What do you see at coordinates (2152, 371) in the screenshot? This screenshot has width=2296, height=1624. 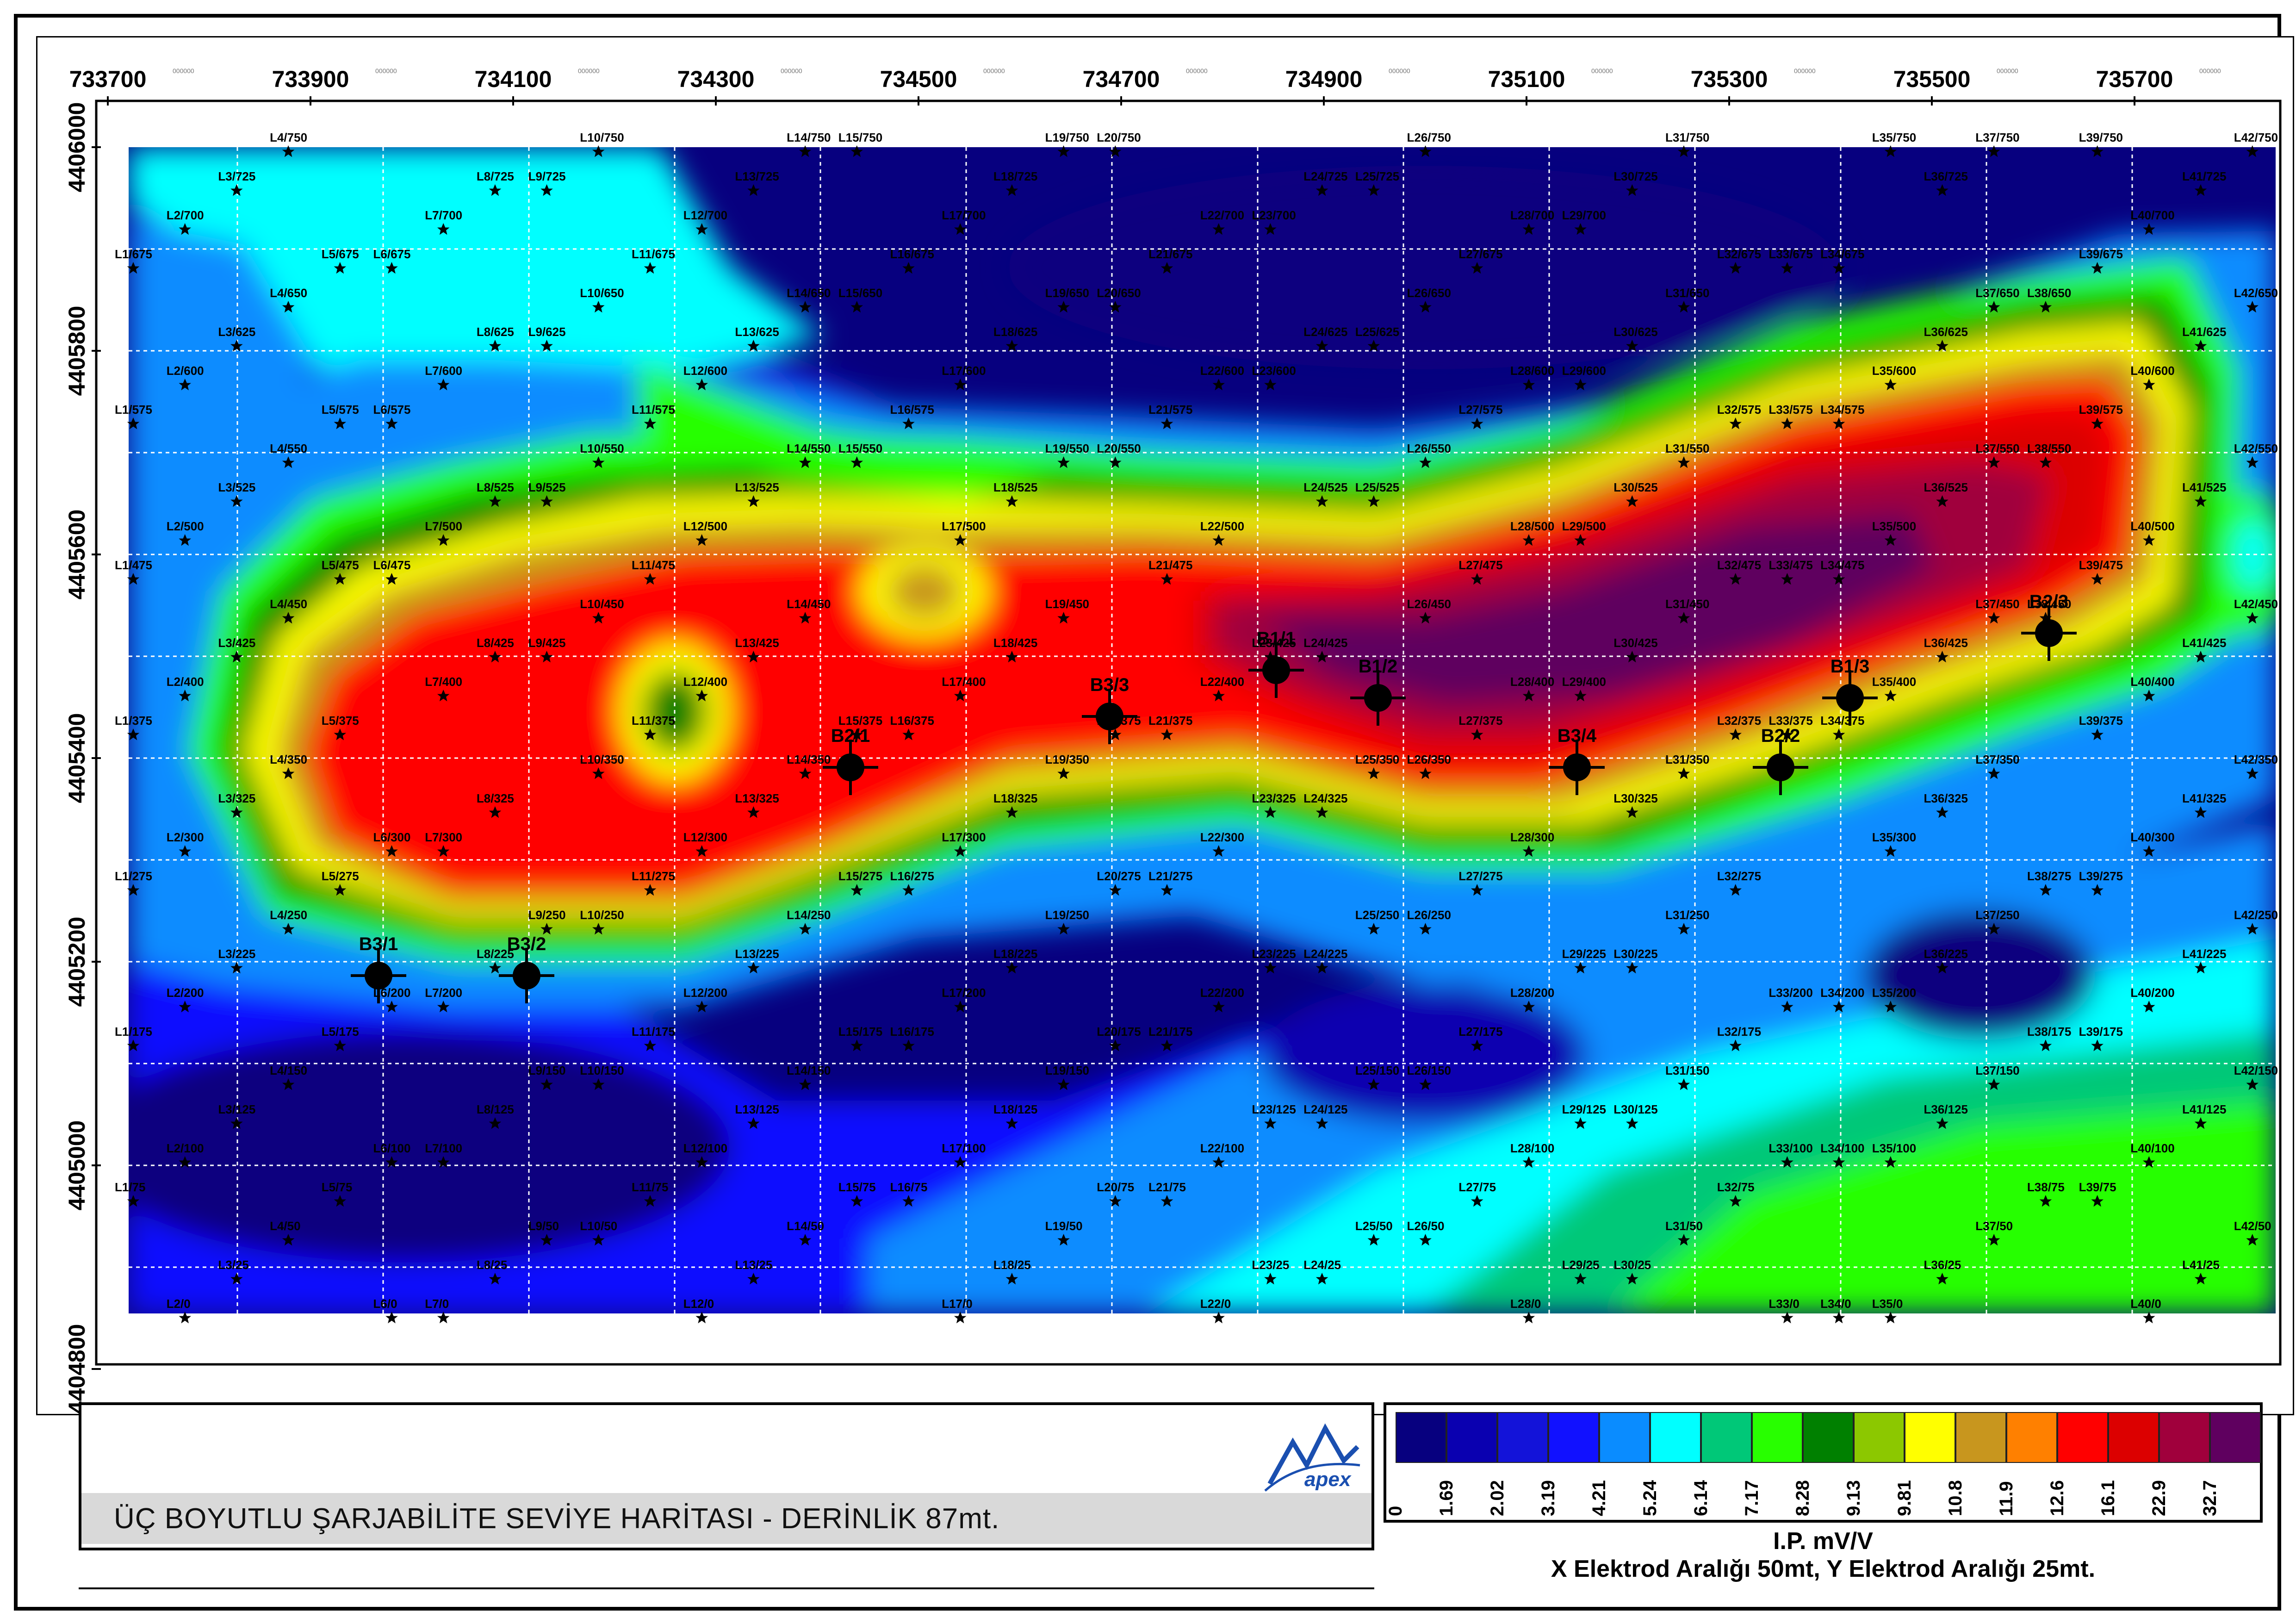 I see `station-label: L40/600` at bounding box center [2152, 371].